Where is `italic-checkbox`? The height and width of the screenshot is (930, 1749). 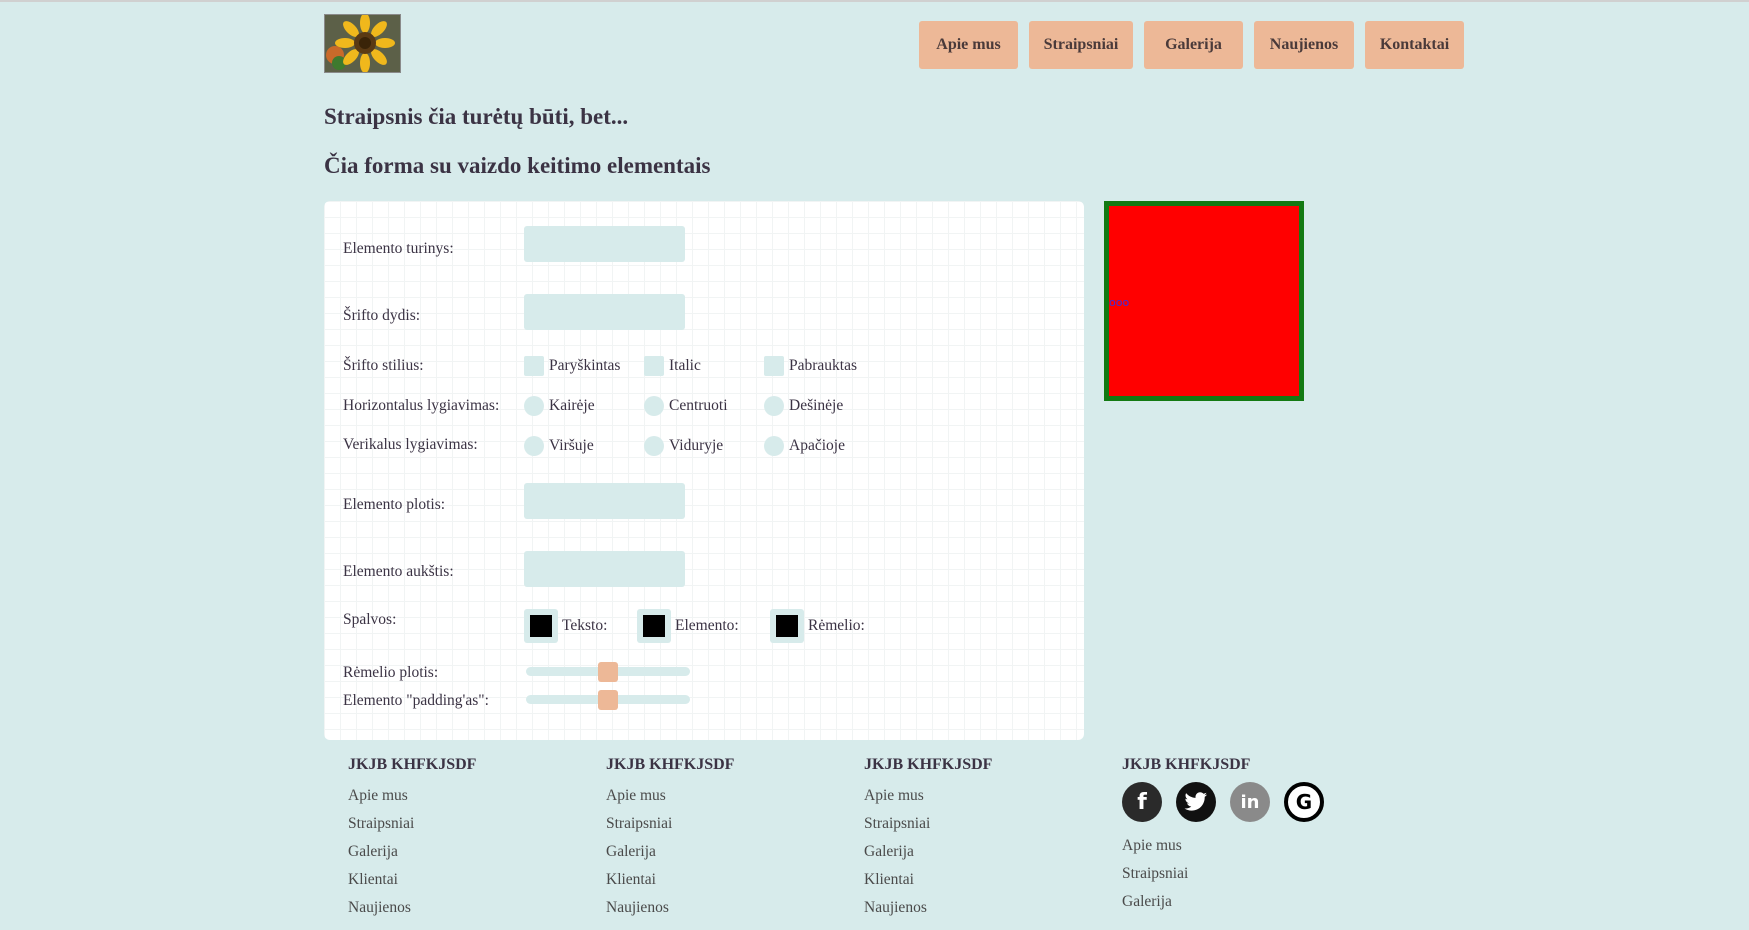
italic-checkbox is located at coordinates (654, 366).